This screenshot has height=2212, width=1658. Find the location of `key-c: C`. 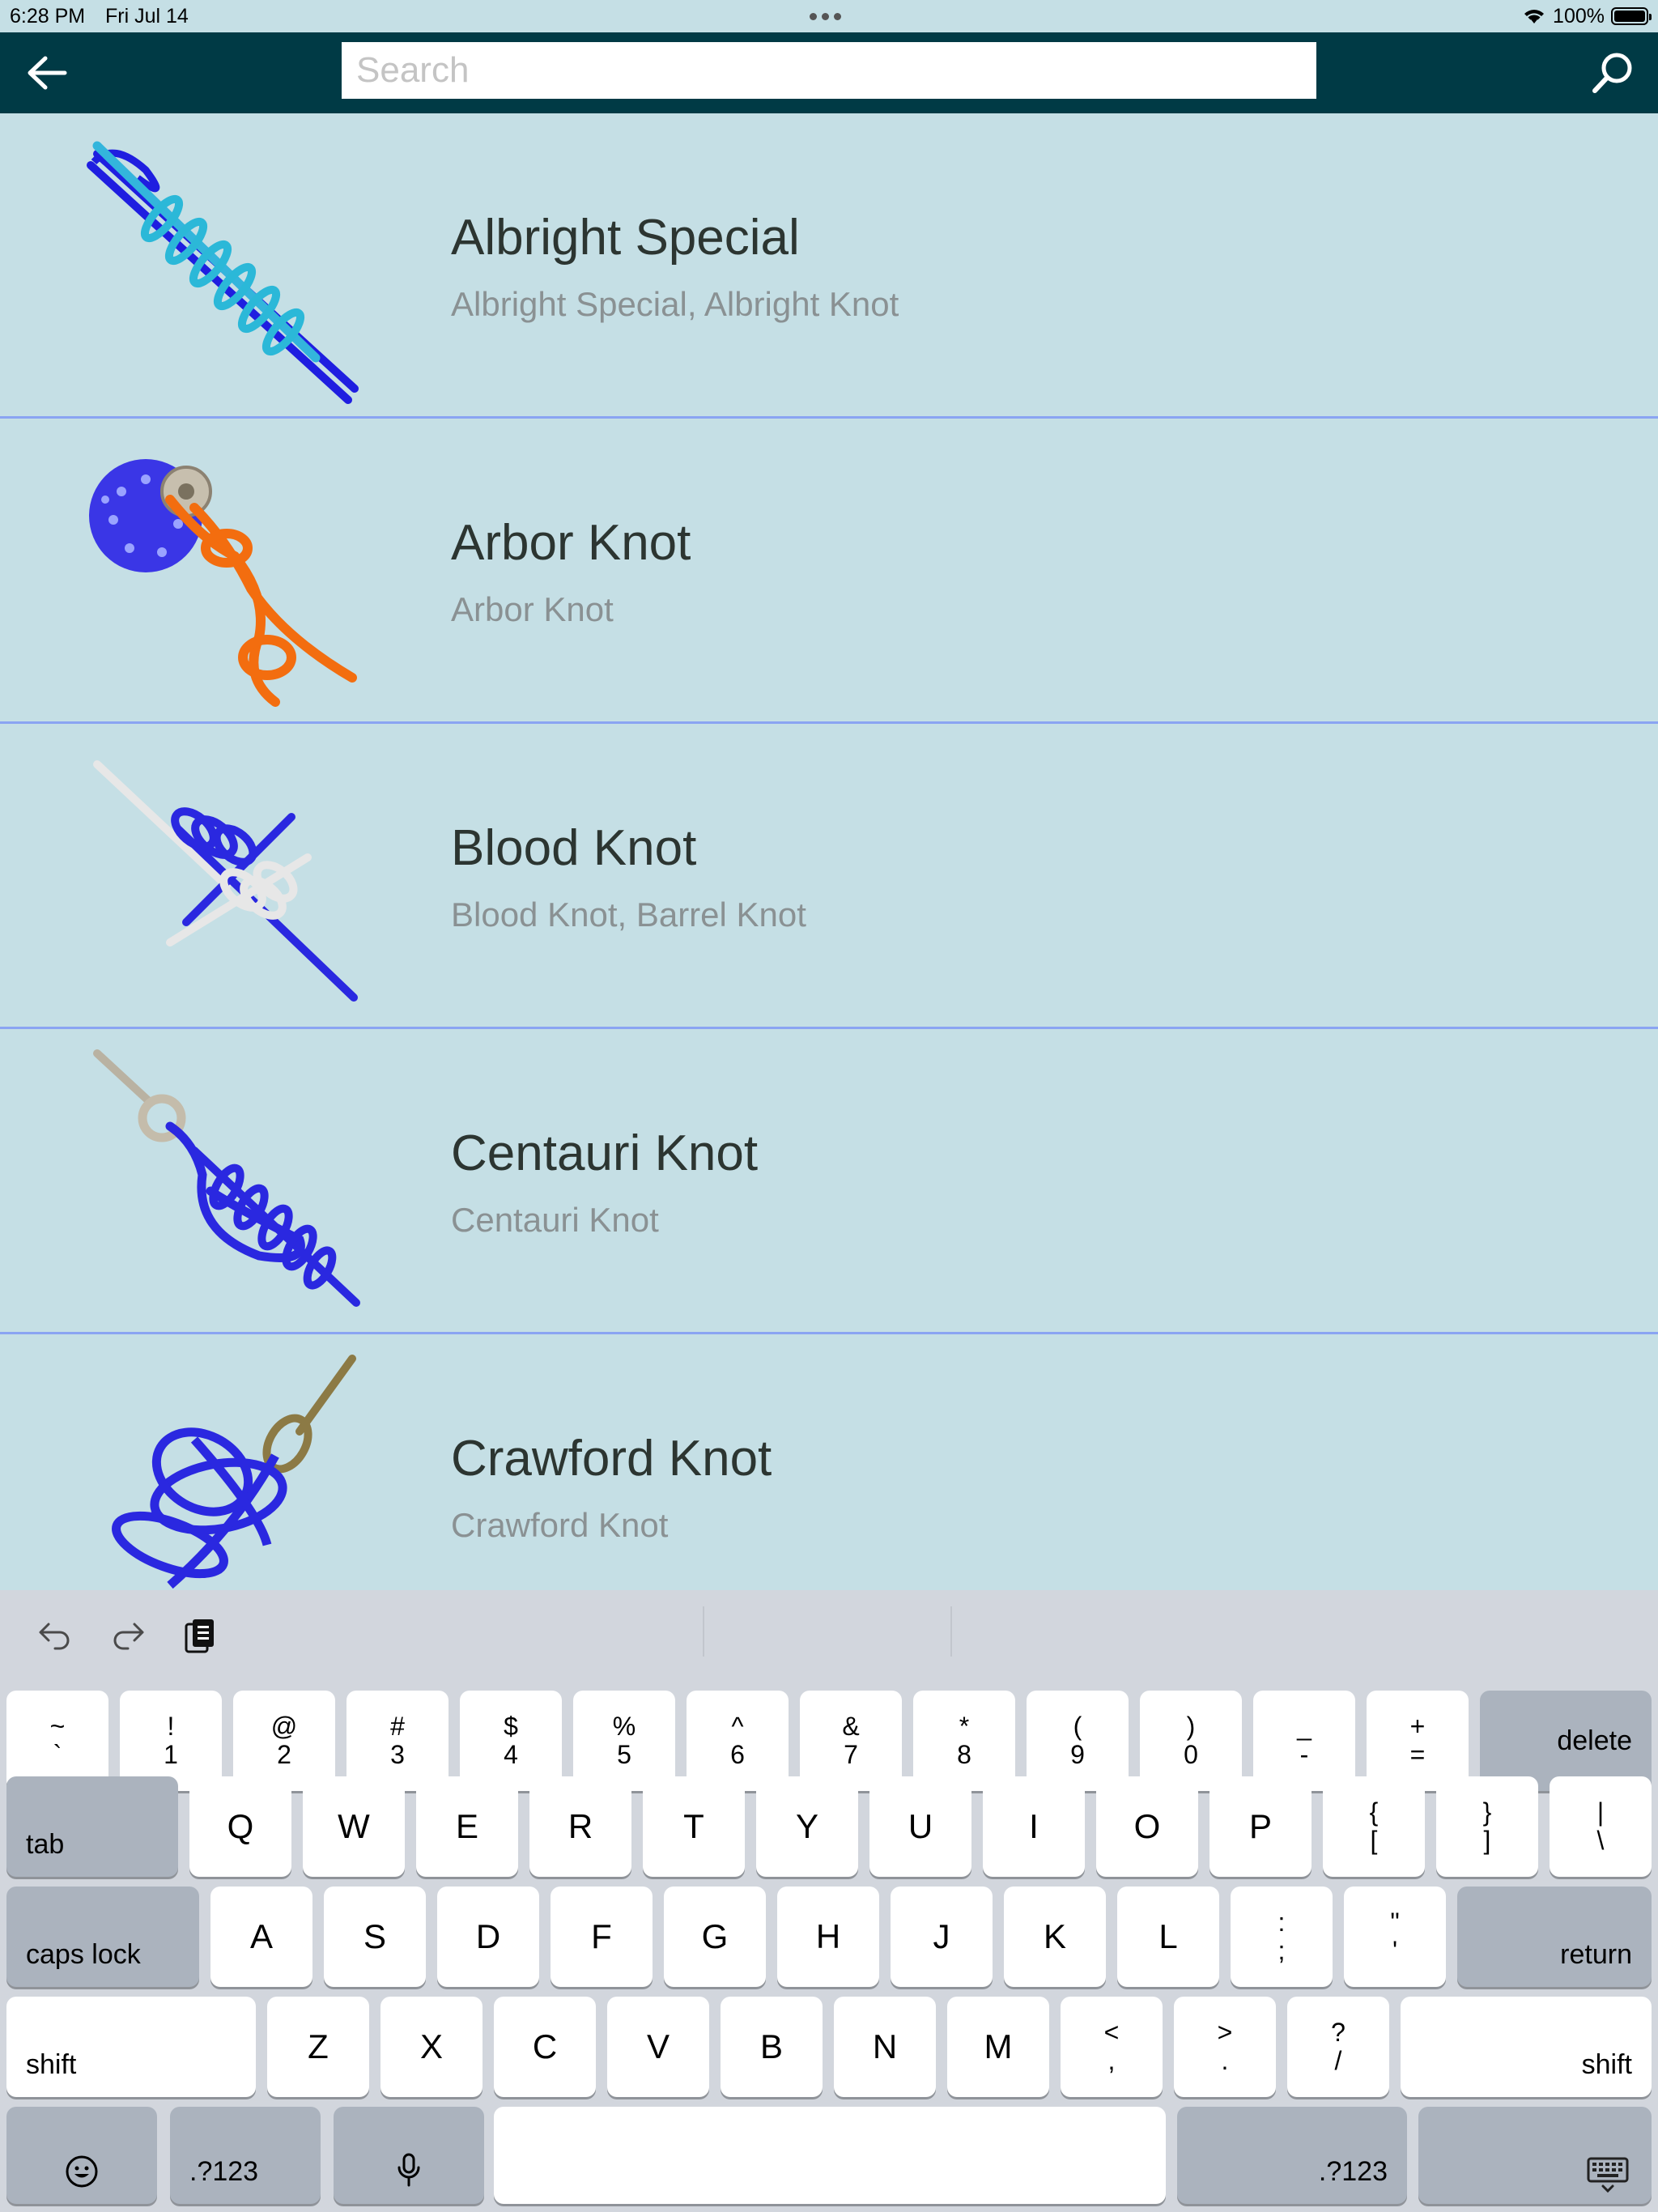

key-c: C is located at coordinates (545, 2047).